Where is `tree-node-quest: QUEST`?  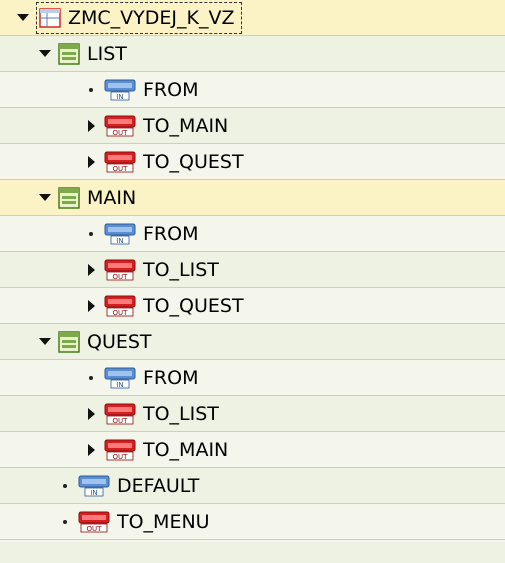
tree-node-quest: QUEST is located at coordinates (252, 342).